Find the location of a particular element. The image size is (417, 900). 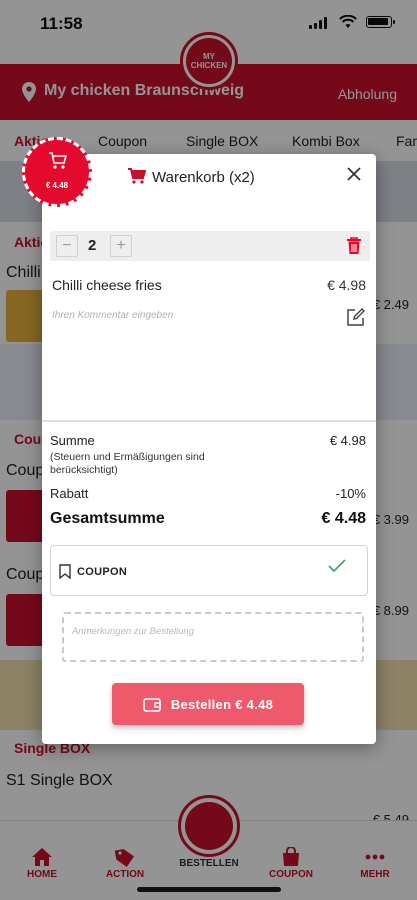

place-order-label: Bestellen € 4.48 is located at coordinates (222, 704).